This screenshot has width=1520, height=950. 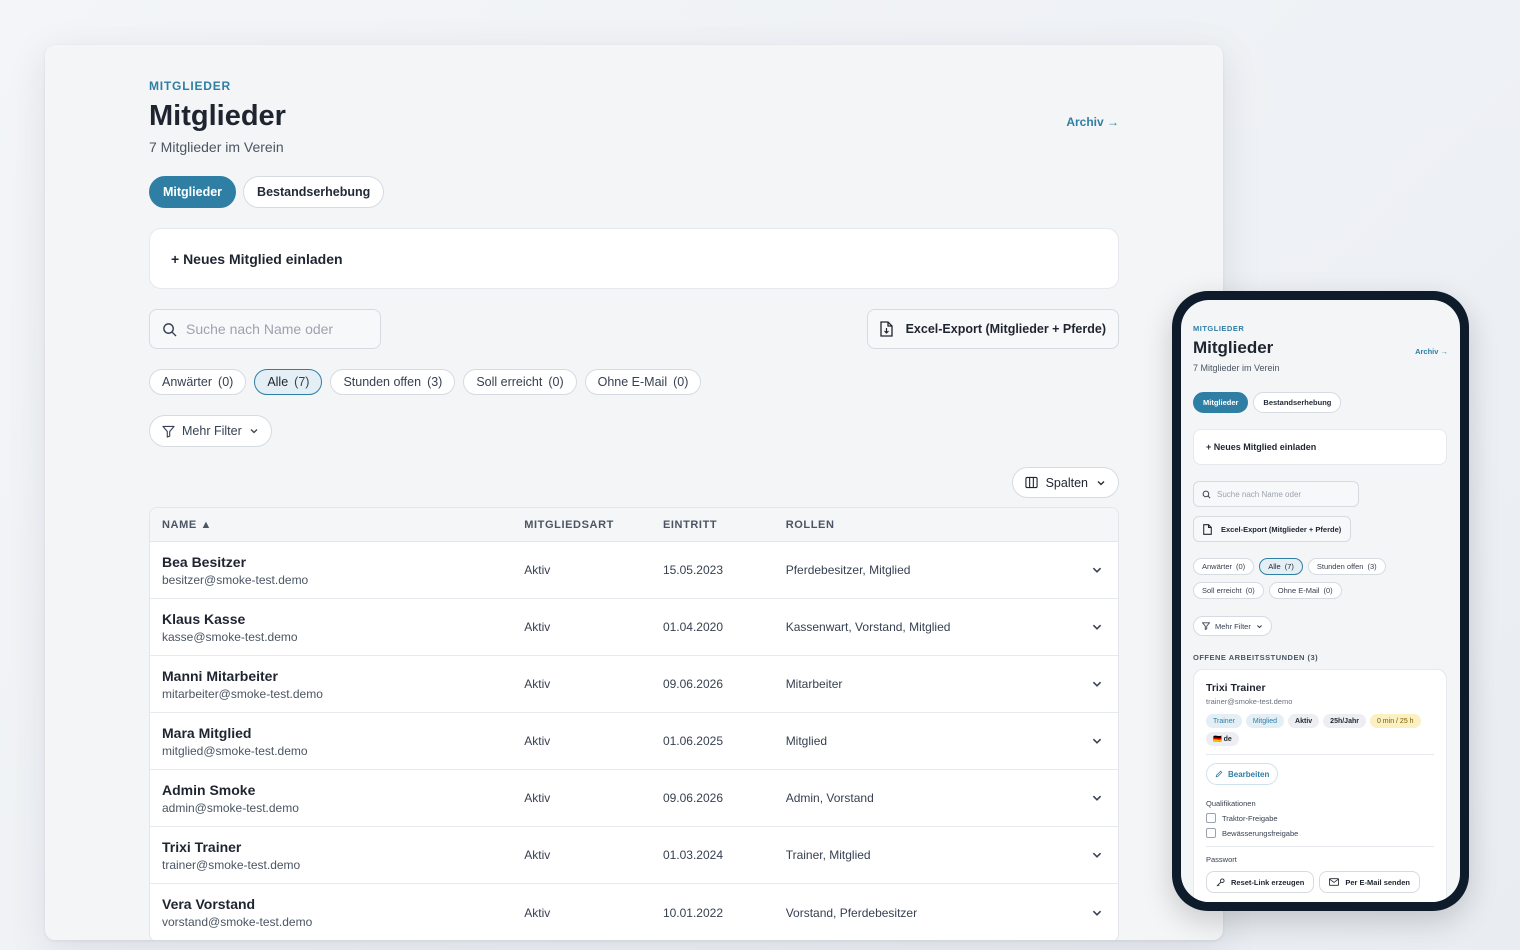 I want to click on column-header-rollen: ROLLEN, so click(x=930, y=525).